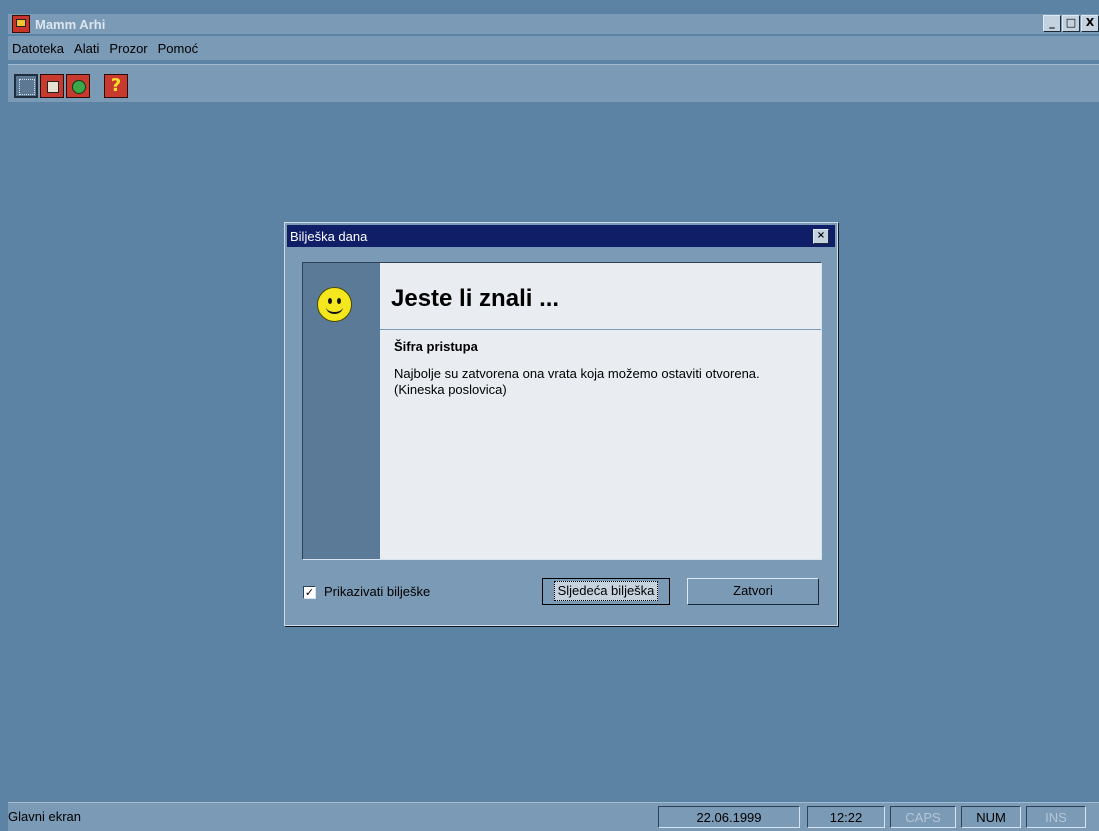  What do you see at coordinates (1052, 23) in the screenshot?
I see `minimize-button: _` at bounding box center [1052, 23].